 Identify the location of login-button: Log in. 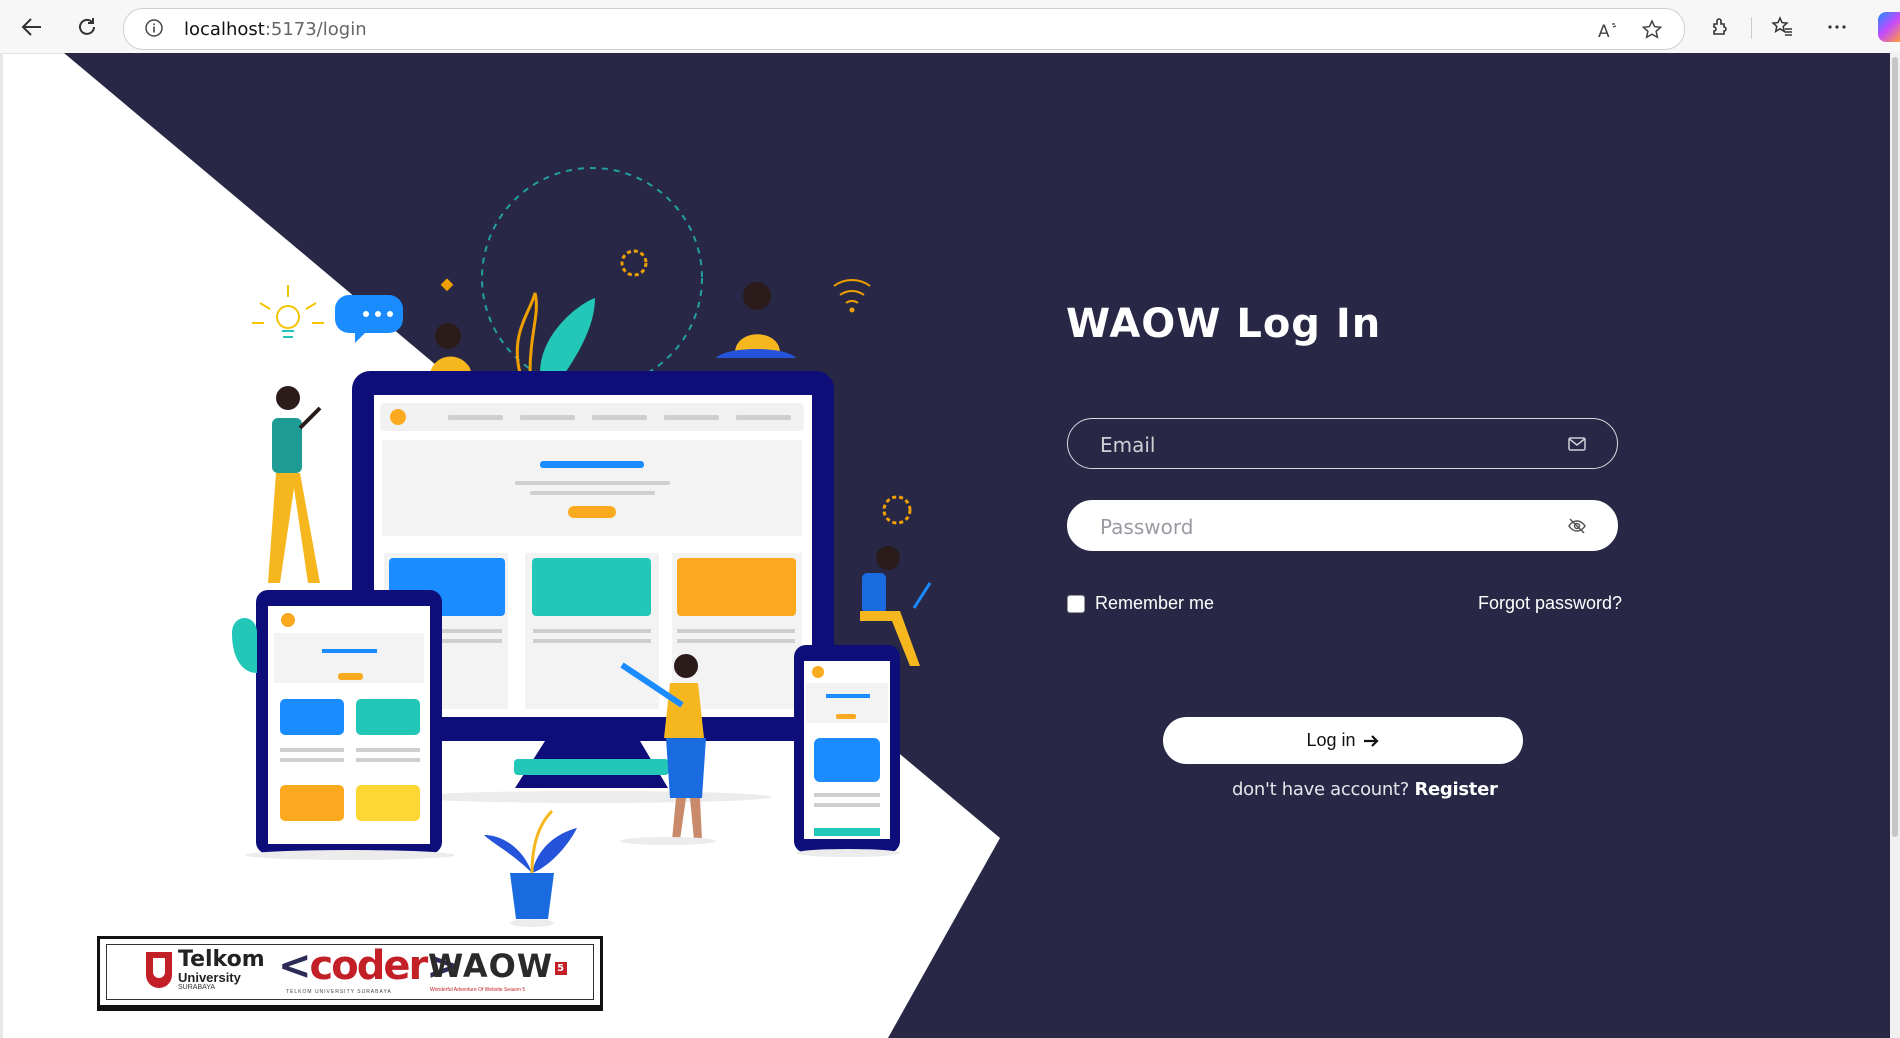
(1343, 740).